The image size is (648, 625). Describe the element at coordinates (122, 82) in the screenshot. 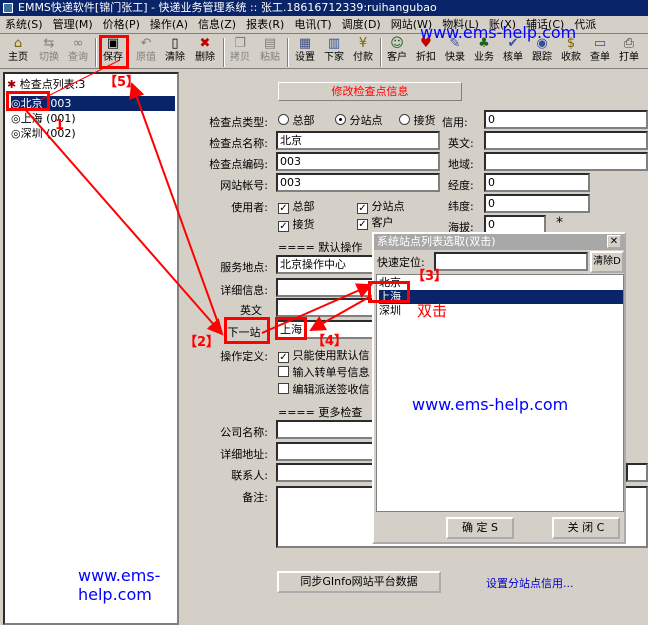

I see `annotation-5: 【5】` at that location.